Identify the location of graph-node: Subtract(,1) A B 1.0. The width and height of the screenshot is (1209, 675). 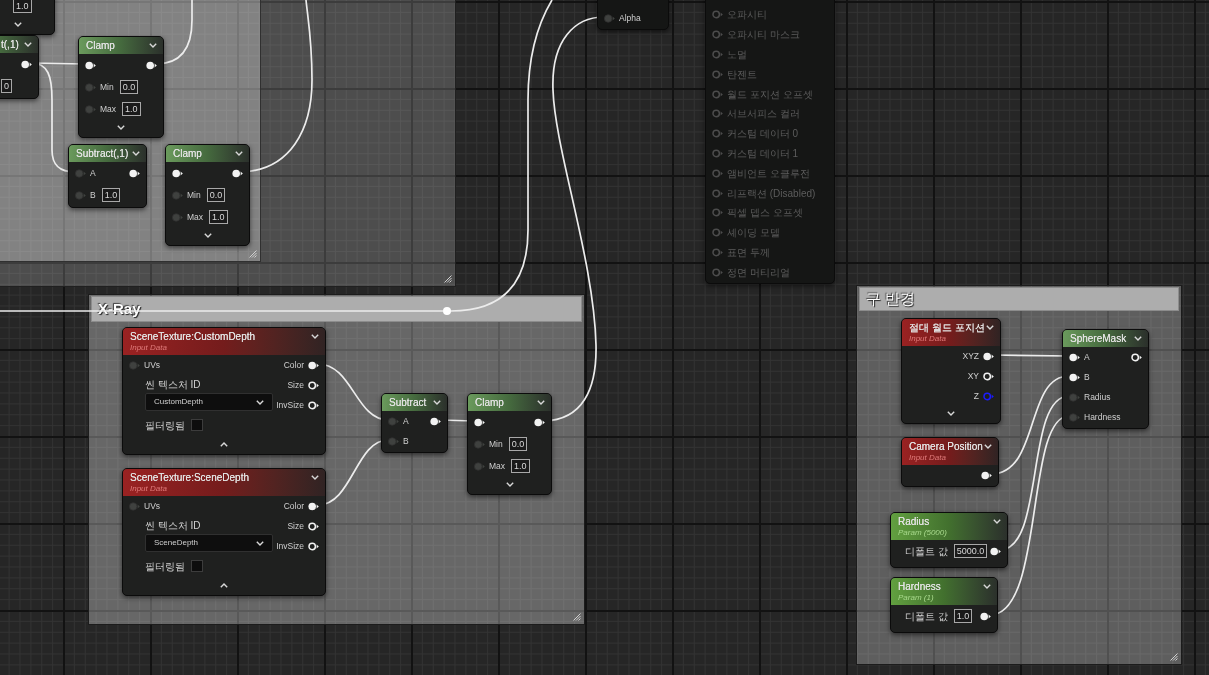
(107, 176).